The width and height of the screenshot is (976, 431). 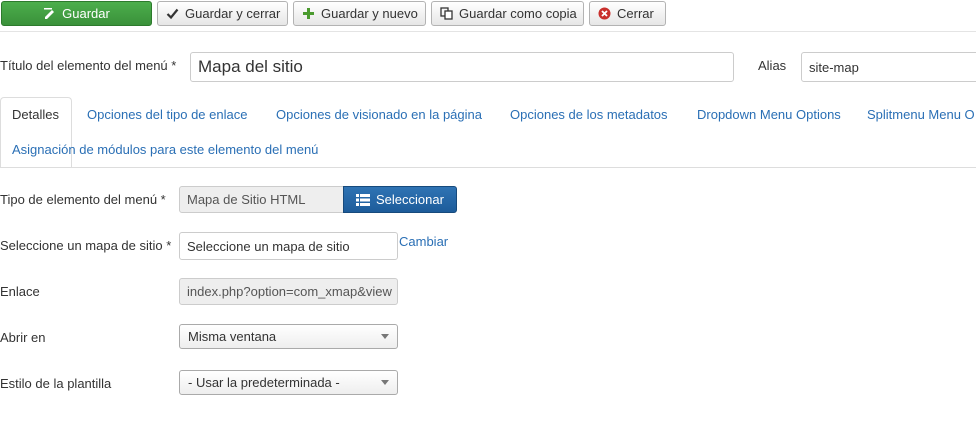 I want to click on link-input: index.php?option=com_xmap&view, so click(x=288, y=291).